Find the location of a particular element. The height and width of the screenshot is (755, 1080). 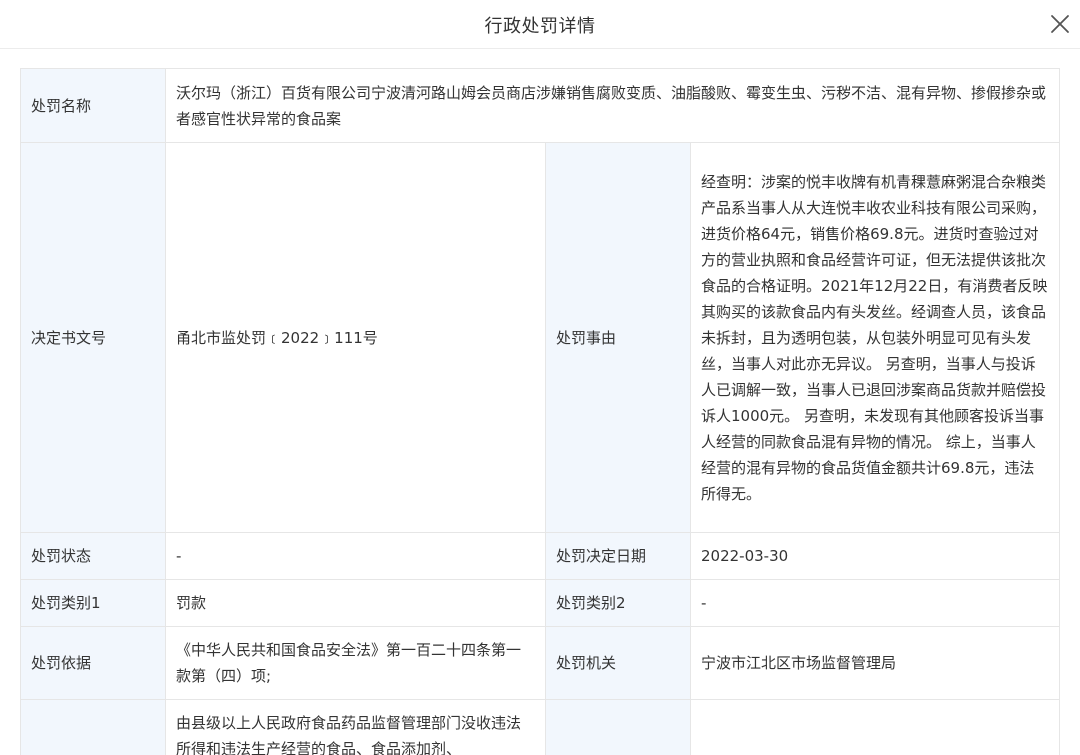

label-category2: 处罚类别2 is located at coordinates (618, 603).